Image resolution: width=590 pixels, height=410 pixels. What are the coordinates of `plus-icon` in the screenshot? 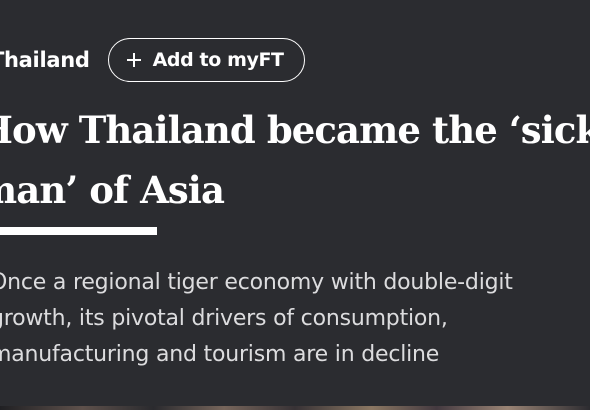 It's located at (133, 60).